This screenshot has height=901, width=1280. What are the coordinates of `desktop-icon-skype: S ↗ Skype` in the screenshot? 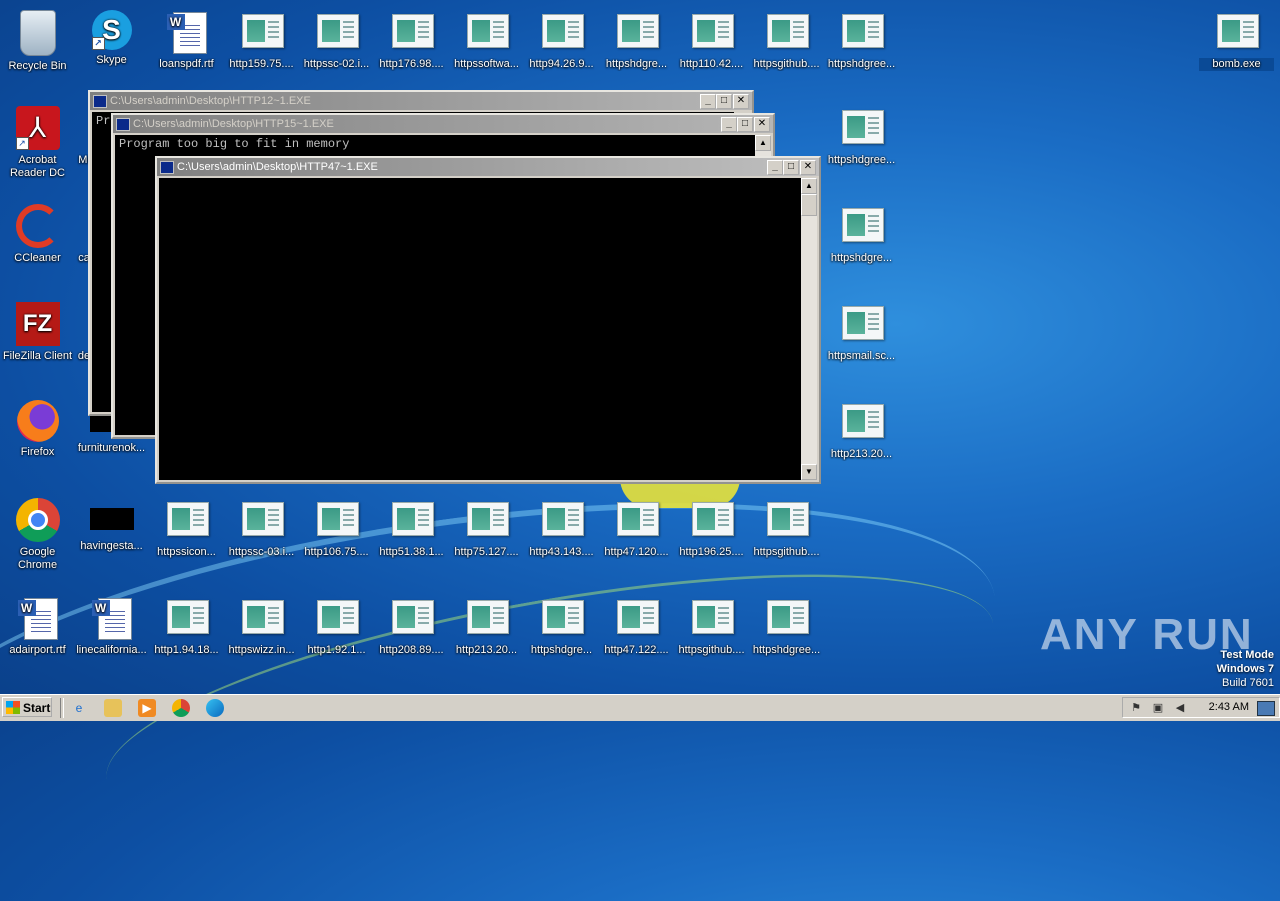 It's located at (111, 35).